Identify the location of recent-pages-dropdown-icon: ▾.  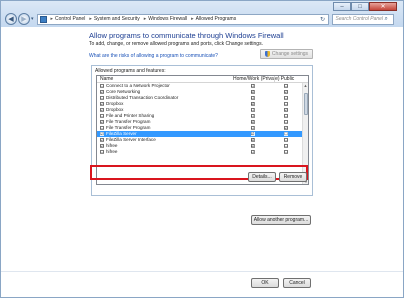
(32, 19).